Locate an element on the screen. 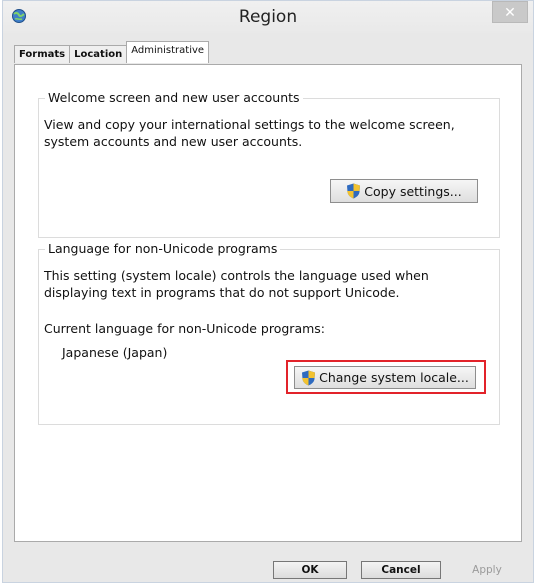 The width and height of the screenshot is (536, 585). ok-button: OK is located at coordinates (310, 570).